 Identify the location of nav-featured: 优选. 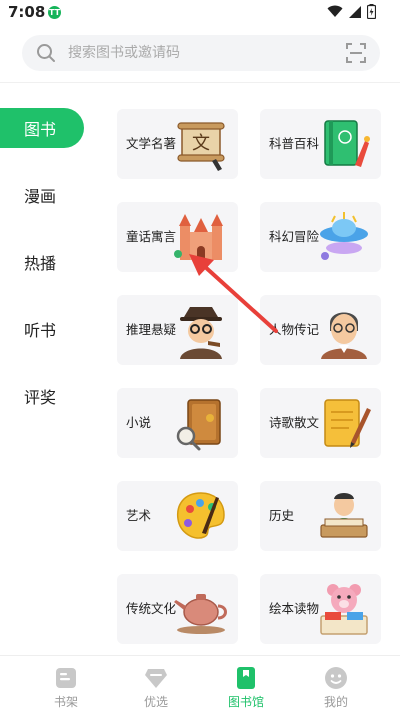
(156, 684).